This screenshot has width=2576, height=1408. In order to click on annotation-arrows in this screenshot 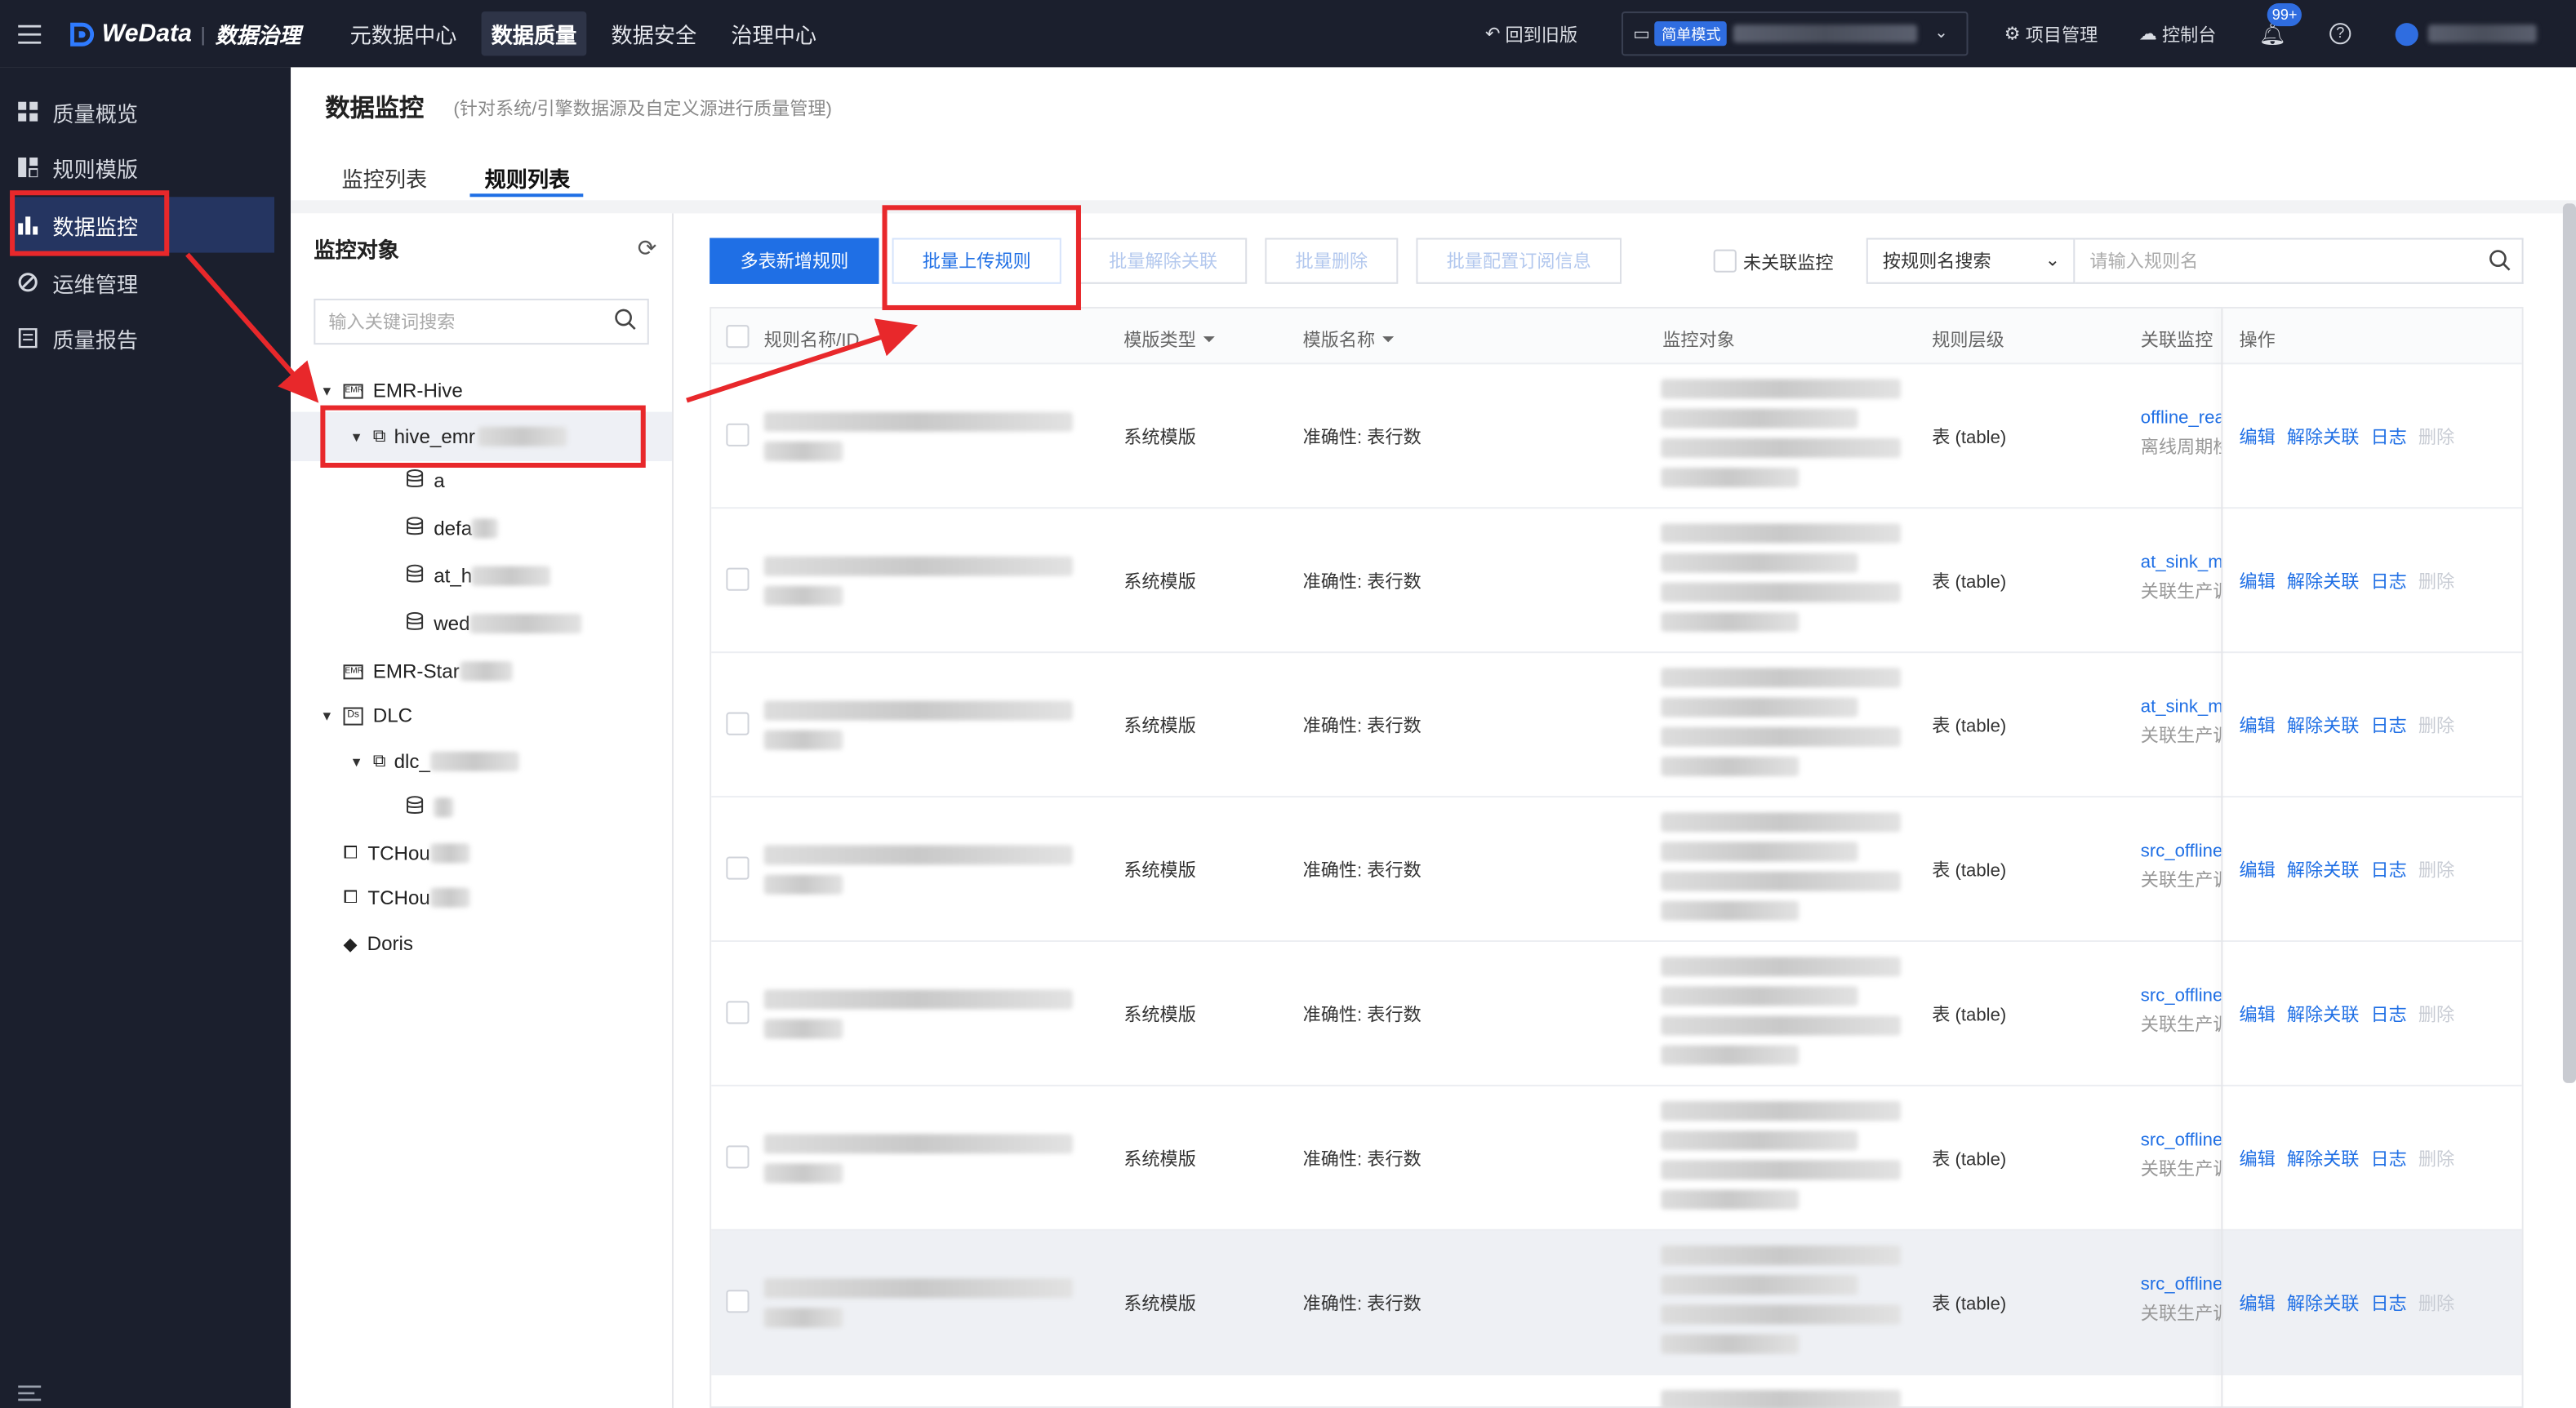, I will do `click(552, 327)`.